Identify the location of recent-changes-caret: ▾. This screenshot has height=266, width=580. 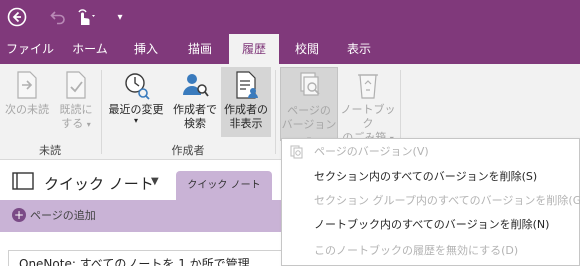
(135, 120).